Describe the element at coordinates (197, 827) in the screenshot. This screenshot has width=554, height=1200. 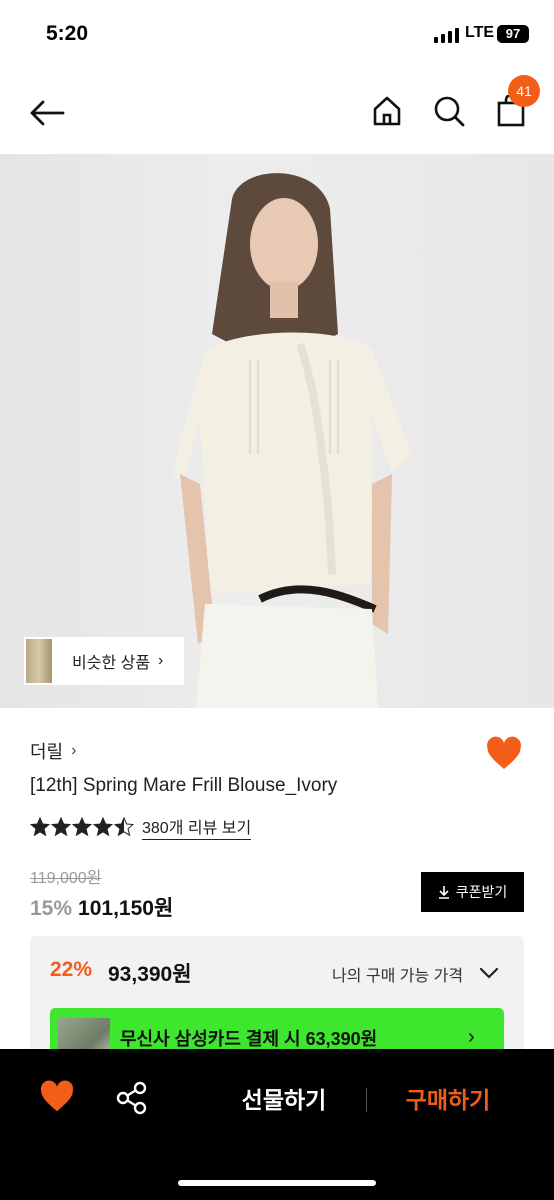
I see `review-link: 380개 리뷰 보기` at that location.